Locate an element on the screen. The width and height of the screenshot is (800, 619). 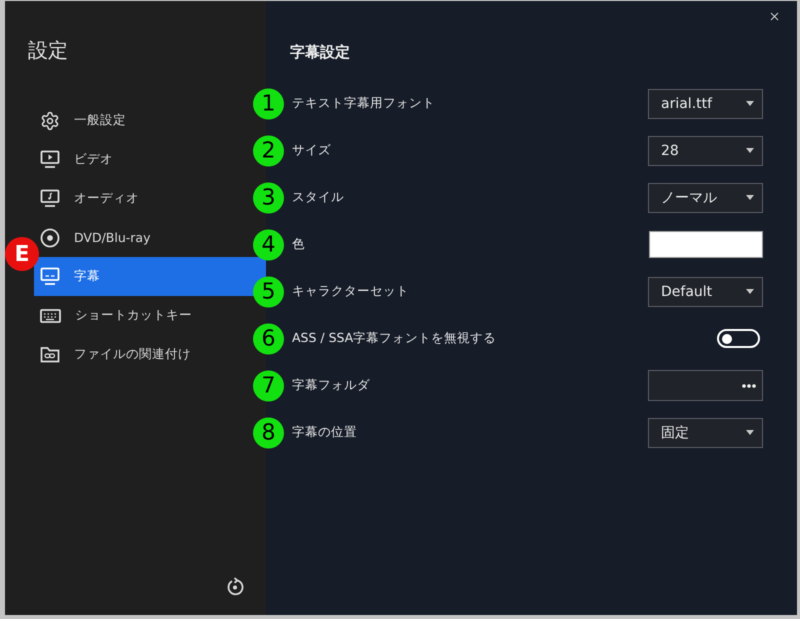
dropdown: ノーマル is located at coordinates (705, 197).